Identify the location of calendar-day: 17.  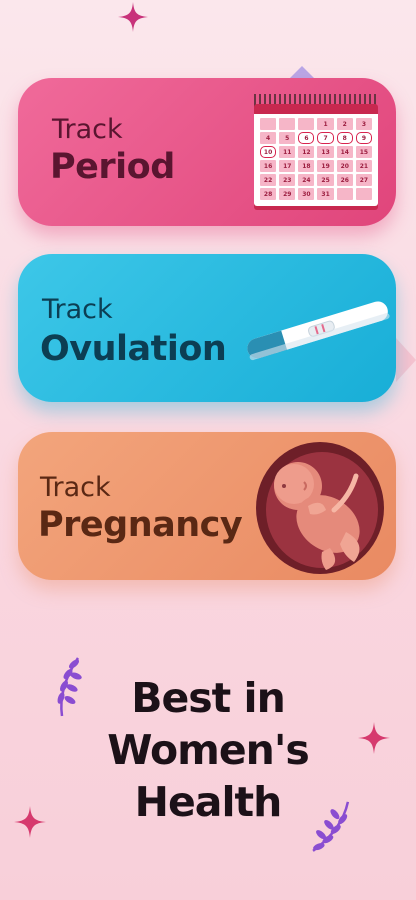
(287, 166).